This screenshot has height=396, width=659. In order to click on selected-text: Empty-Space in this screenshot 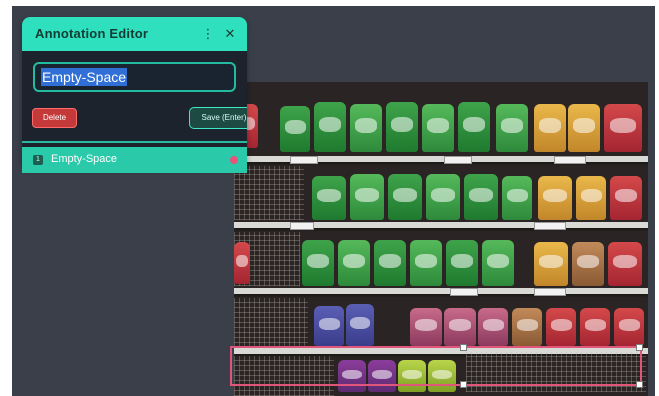, I will do `click(84, 77)`.